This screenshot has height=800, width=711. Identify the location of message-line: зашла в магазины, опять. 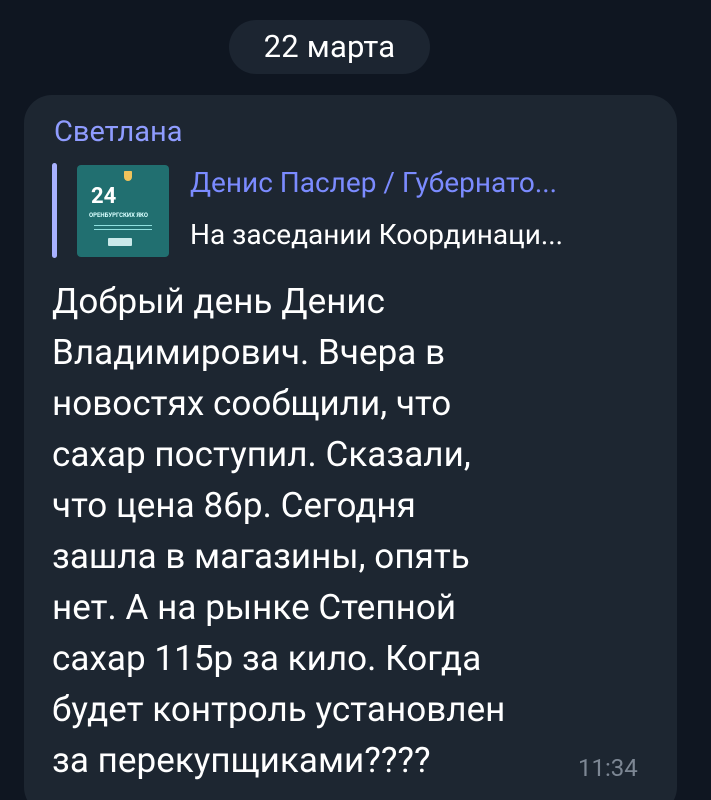
(261, 556).